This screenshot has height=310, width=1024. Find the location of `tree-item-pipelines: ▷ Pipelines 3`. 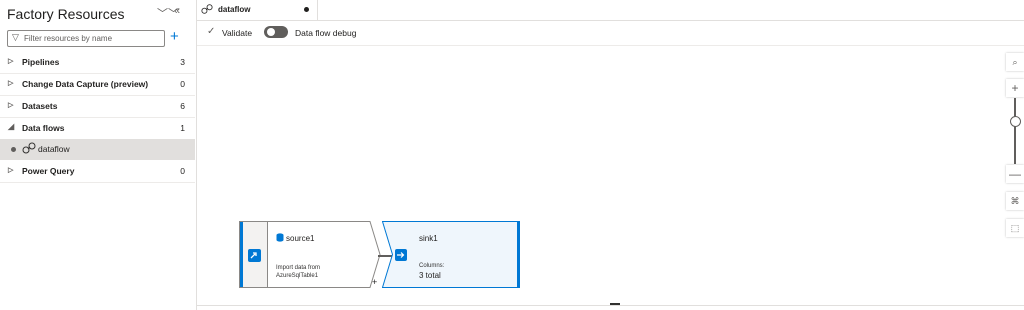

tree-item-pipelines: ▷ Pipelines 3 is located at coordinates (97, 63).